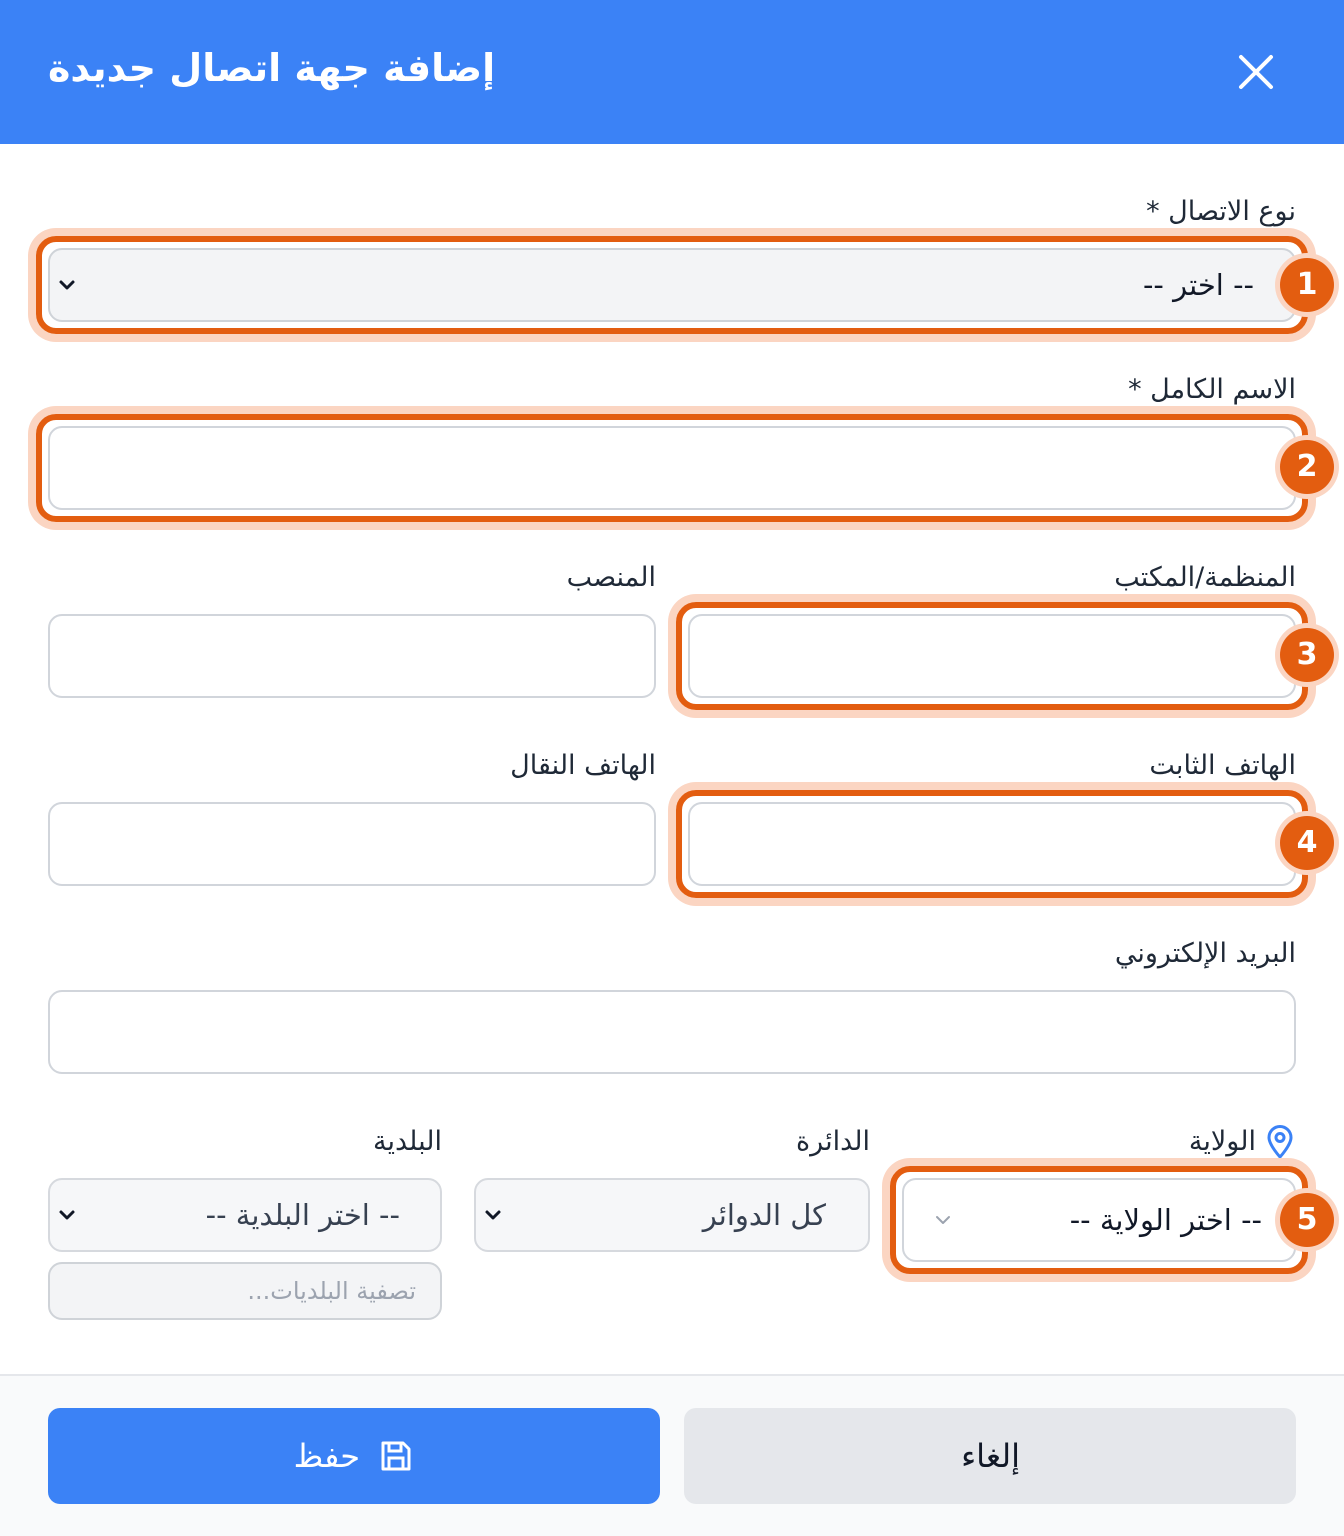  Describe the element at coordinates (1198, 285) in the screenshot. I see `contact-type-value: -- اختر --` at that location.